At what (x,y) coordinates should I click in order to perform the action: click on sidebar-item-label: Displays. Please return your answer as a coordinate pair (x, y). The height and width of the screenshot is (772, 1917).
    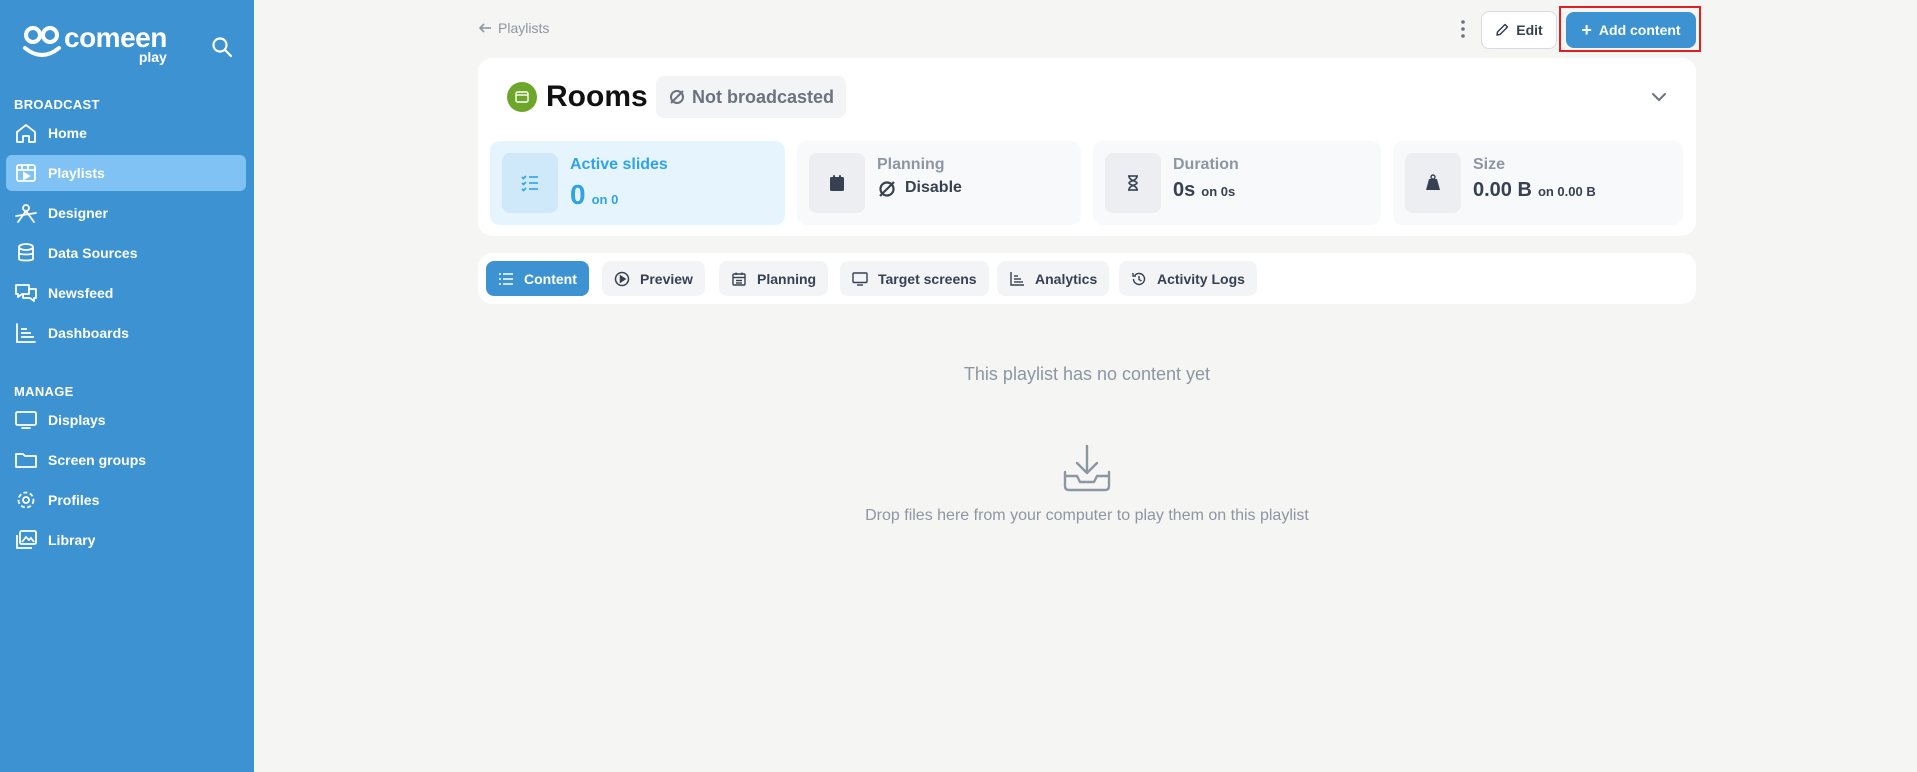
    Looking at the image, I should click on (77, 420).